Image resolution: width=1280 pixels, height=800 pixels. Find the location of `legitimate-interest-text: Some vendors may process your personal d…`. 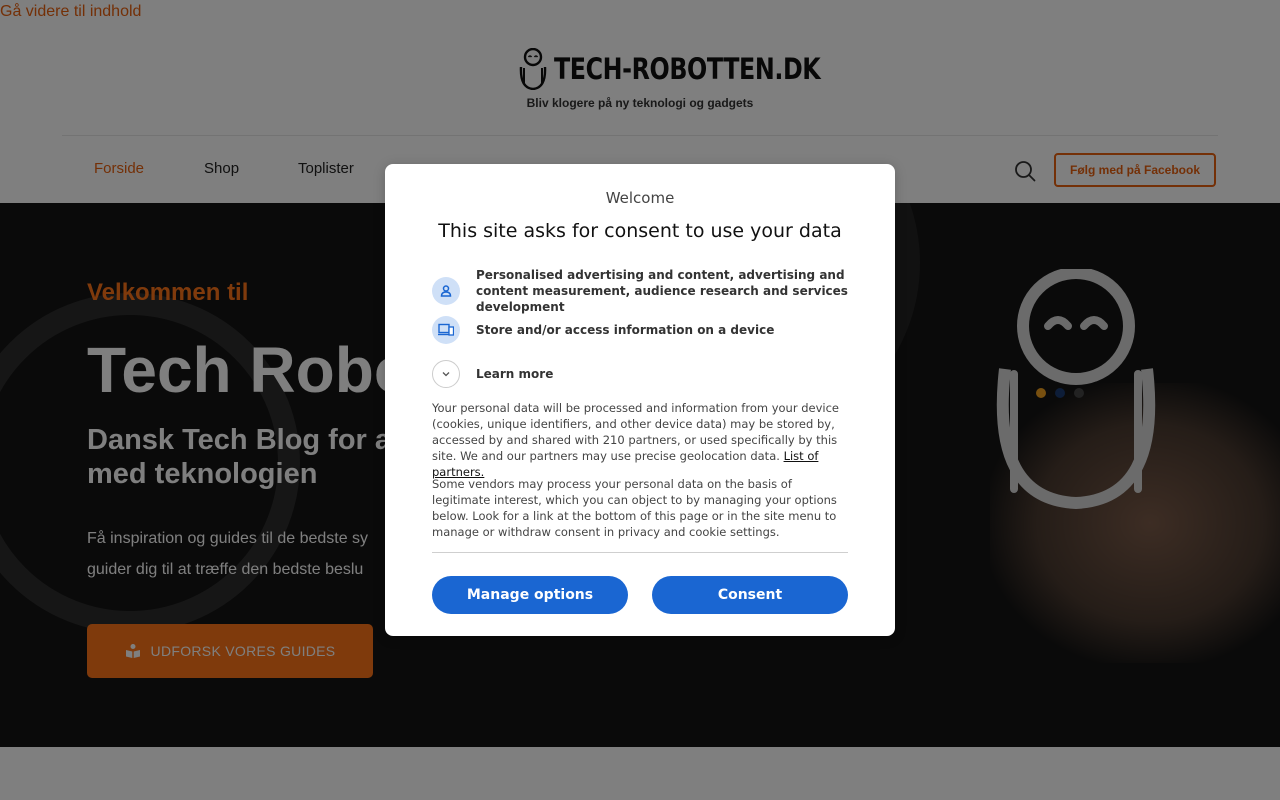

legitimate-interest-text: Some vendors may process your personal d… is located at coordinates (634, 508).